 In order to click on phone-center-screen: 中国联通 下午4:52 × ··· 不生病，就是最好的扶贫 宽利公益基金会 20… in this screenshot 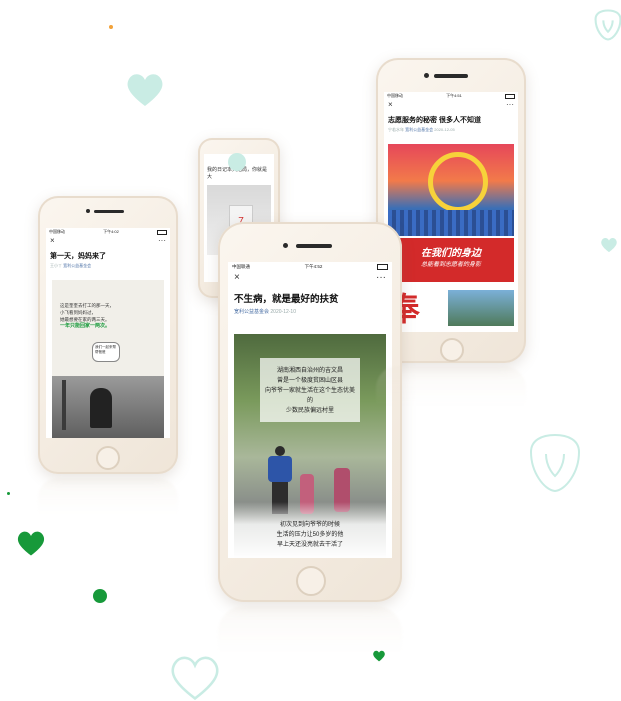, I will do `click(310, 410)`.